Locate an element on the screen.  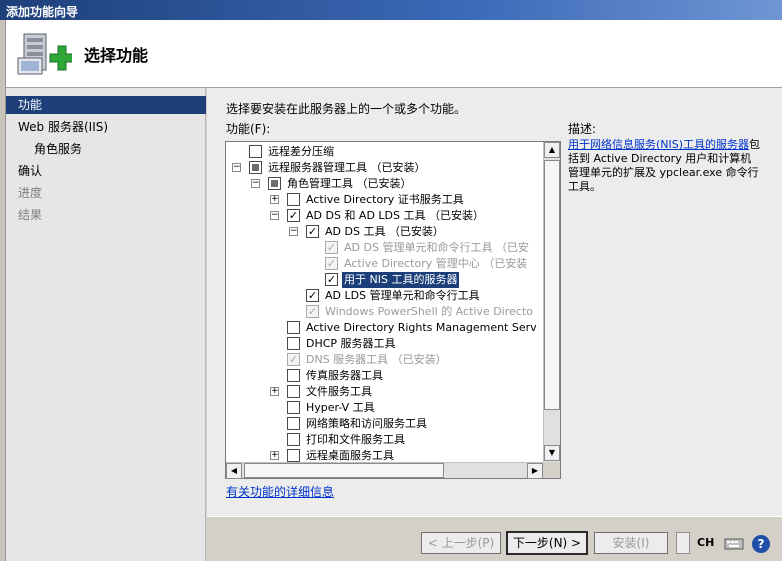
title-bar: 添加功能向导 is located at coordinates (391, 10).